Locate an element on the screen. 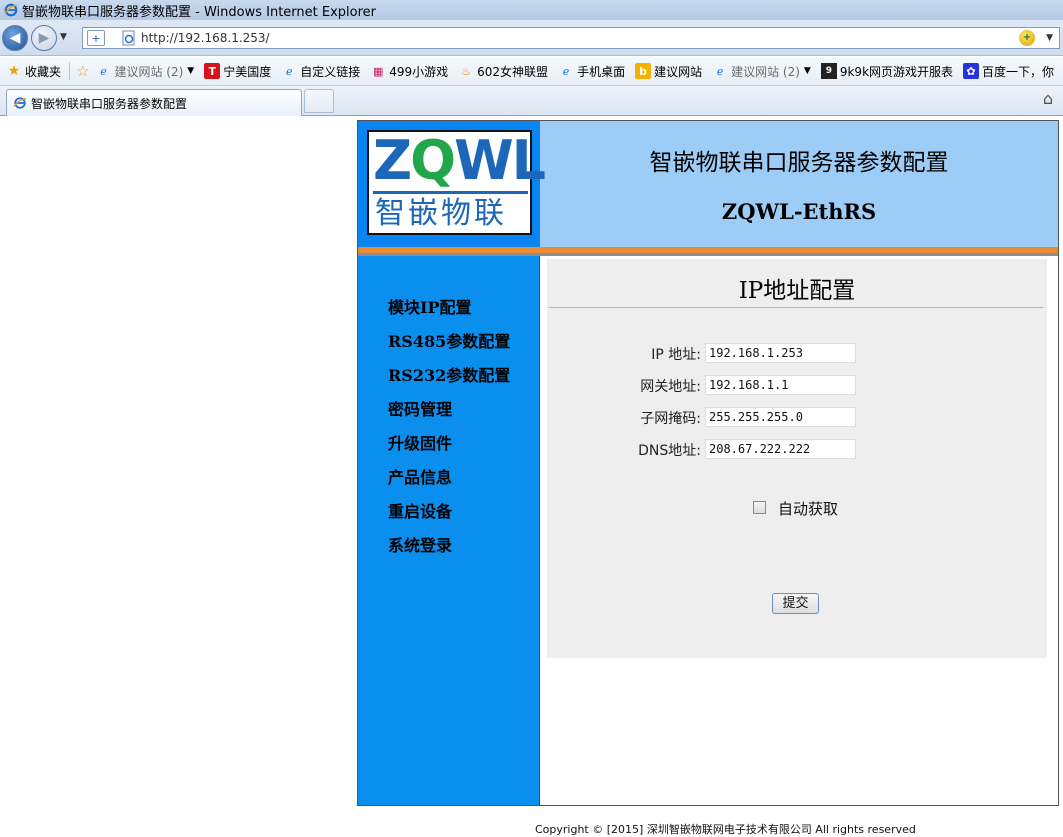  favorite-link-499: ▦ 499小游戏 is located at coordinates (409, 71).